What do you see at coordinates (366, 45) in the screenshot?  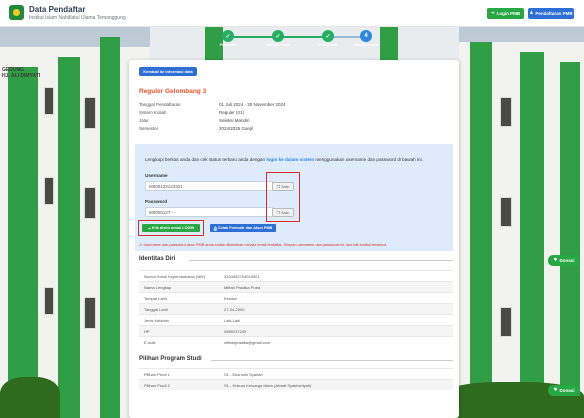 I see `step-label: Dapatkan Akun` at bounding box center [366, 45].